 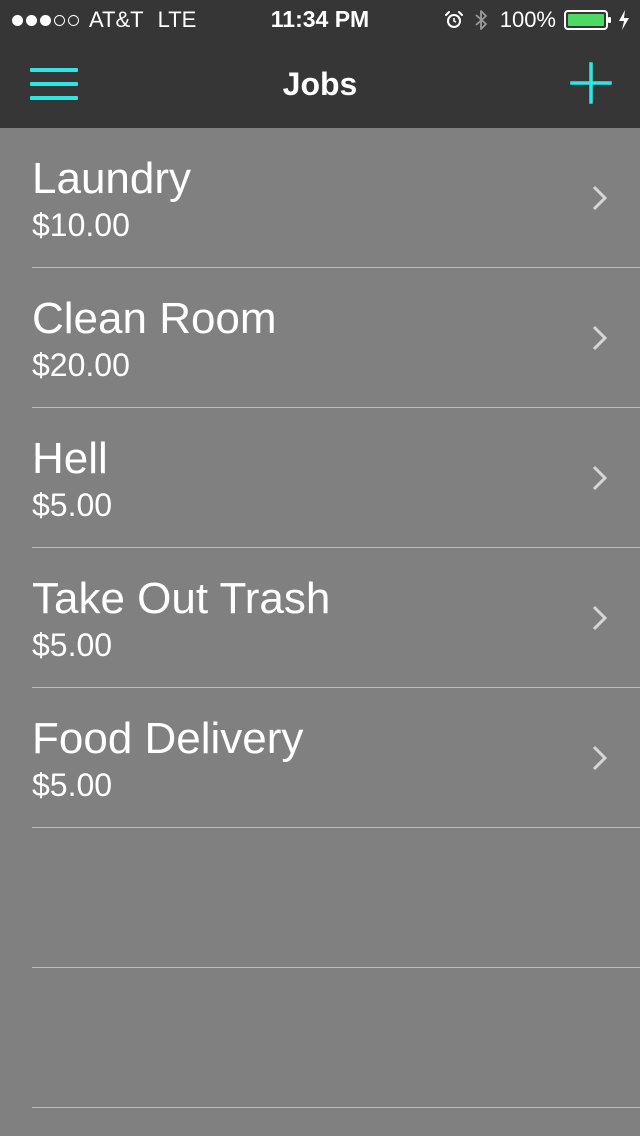 I want to click on job-row: Food Delivery $5.00, so click(x=320, y=758).